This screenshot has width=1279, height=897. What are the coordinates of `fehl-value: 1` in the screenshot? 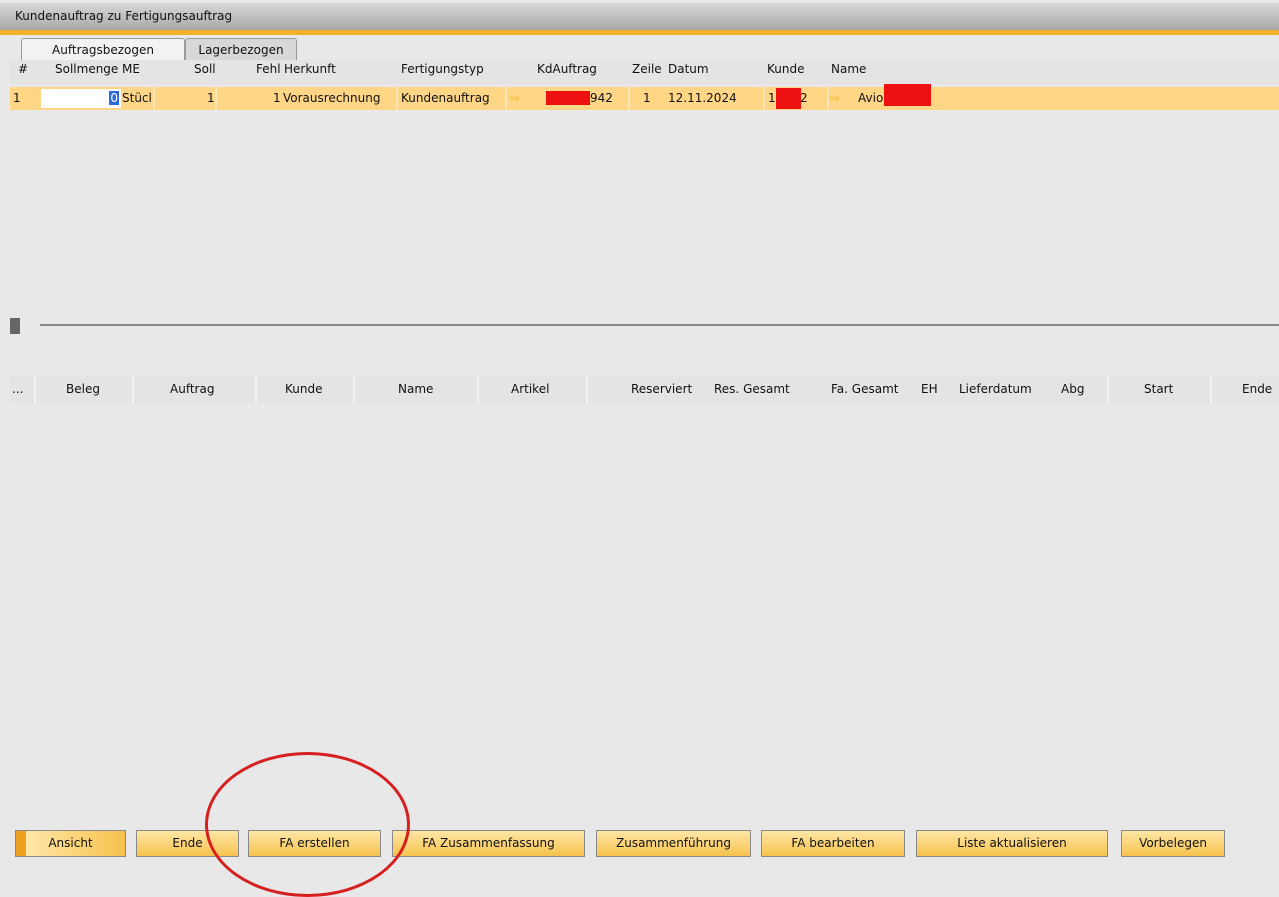 It's located at (277, 98).